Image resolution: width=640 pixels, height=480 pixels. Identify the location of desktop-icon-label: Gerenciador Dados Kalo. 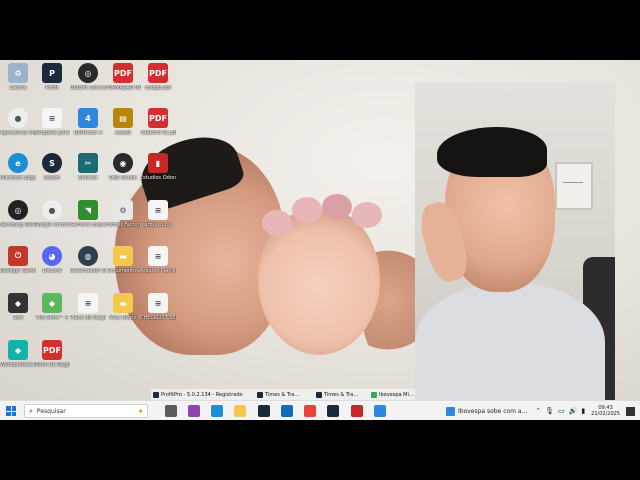
(88, 271).